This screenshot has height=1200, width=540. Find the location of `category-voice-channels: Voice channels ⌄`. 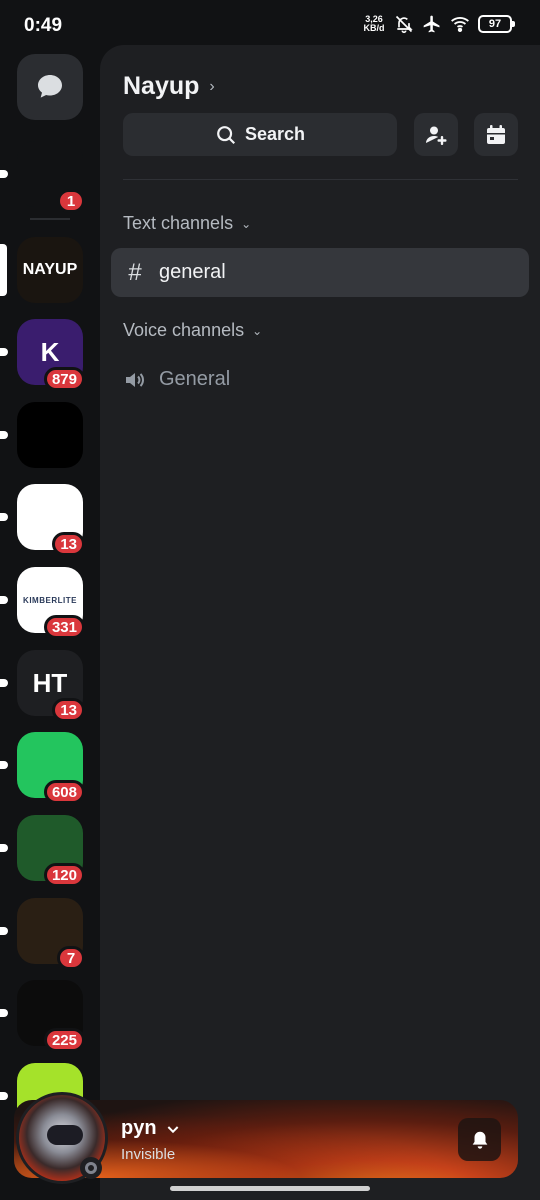

category-voice-channels: Voice channels ⌄ is located at coordinates (192, 330).